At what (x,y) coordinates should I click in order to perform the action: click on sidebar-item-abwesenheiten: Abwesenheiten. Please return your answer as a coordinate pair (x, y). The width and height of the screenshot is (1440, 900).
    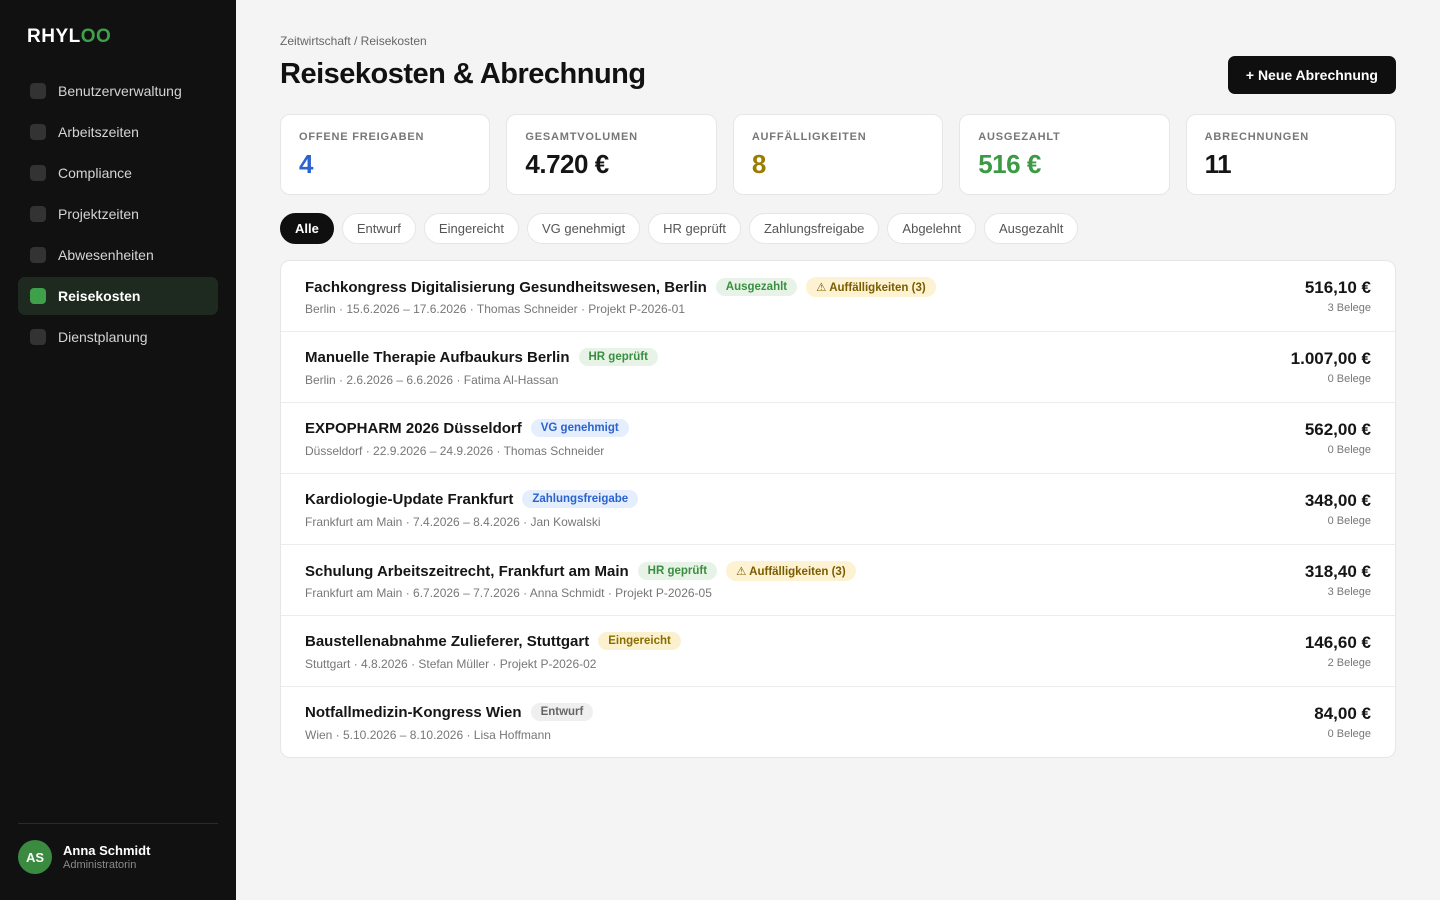
    Looking at the image, I should click on (118, 255).